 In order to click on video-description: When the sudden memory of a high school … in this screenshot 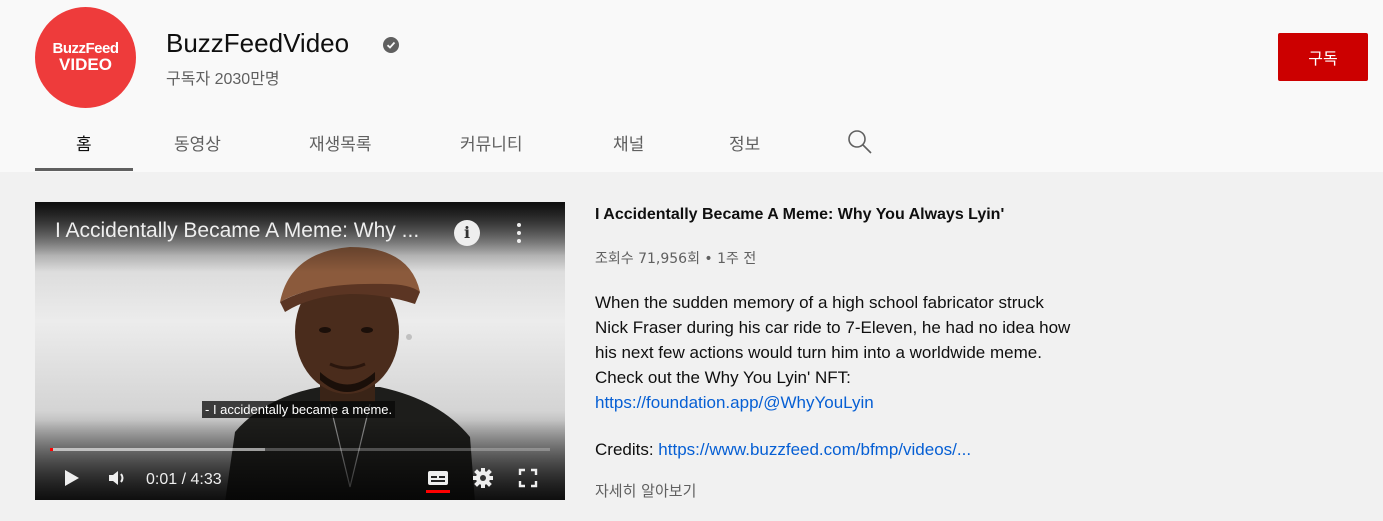, I will do `click(855, 352)`.